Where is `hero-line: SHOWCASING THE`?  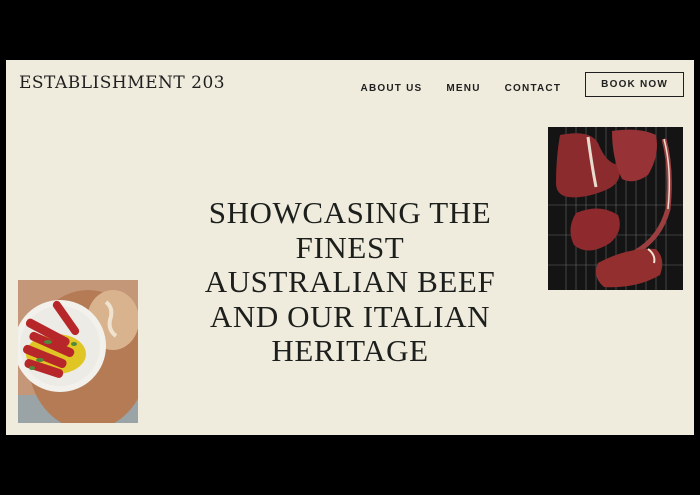 hero-line: SHOWCASING THE is located at coordinates (350, 212).